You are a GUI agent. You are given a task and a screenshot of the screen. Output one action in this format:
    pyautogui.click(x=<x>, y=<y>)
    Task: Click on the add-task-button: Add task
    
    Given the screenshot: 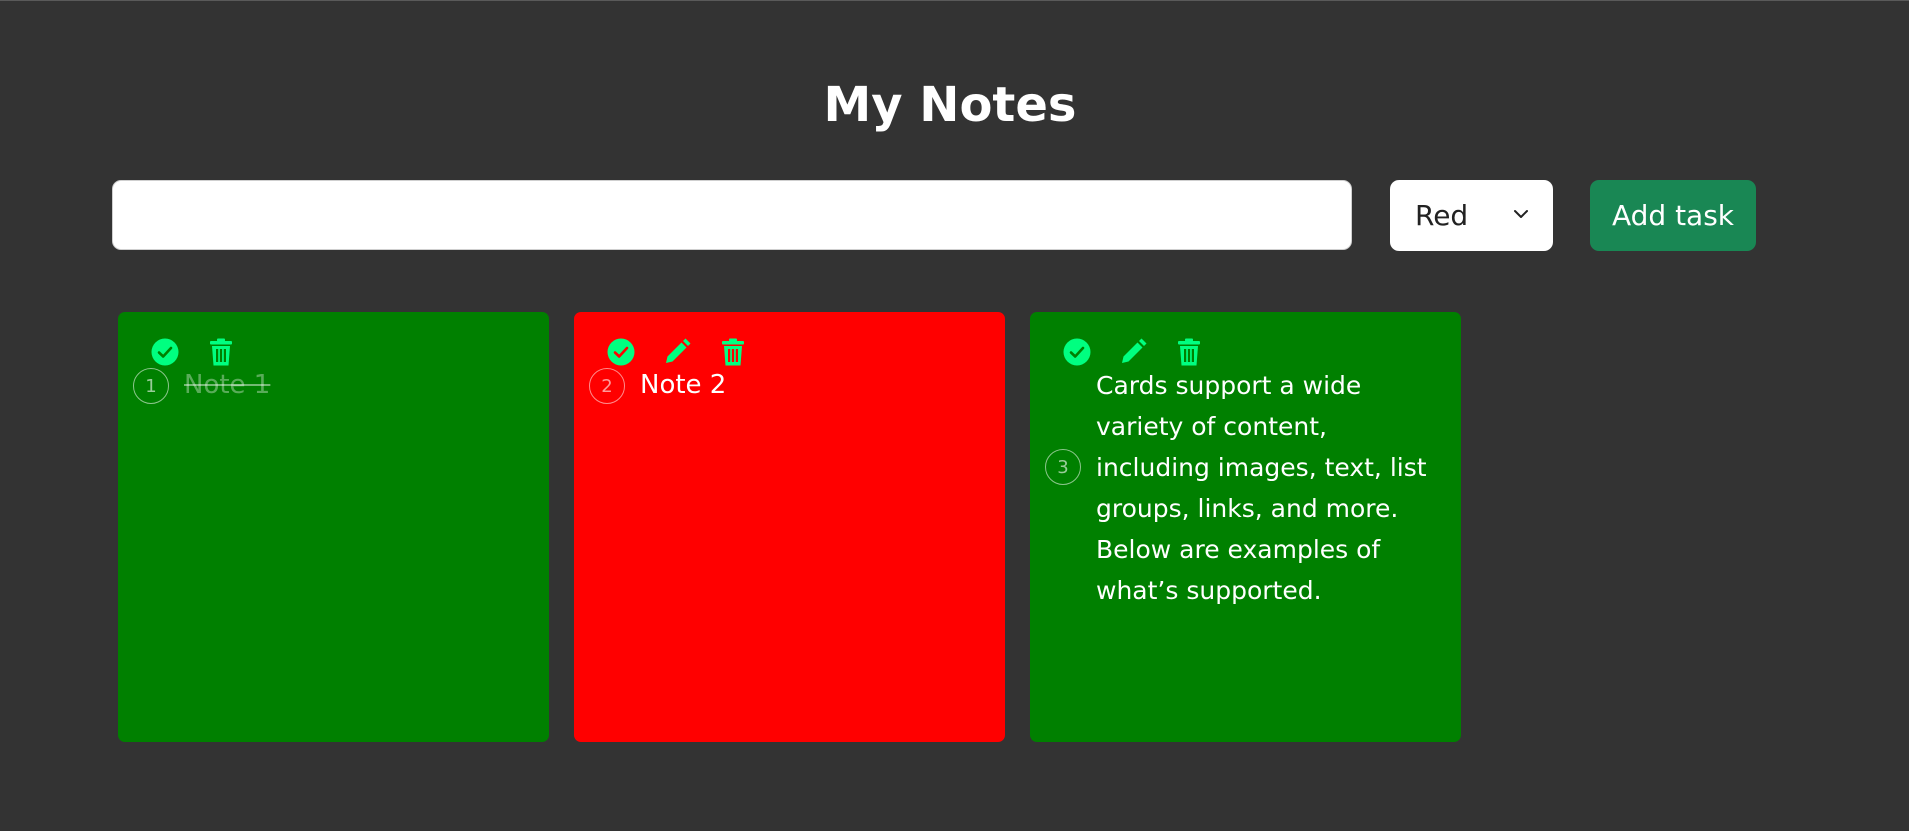 What is the action you would take?
    pyautogui.click(x=1673, y=215)
    